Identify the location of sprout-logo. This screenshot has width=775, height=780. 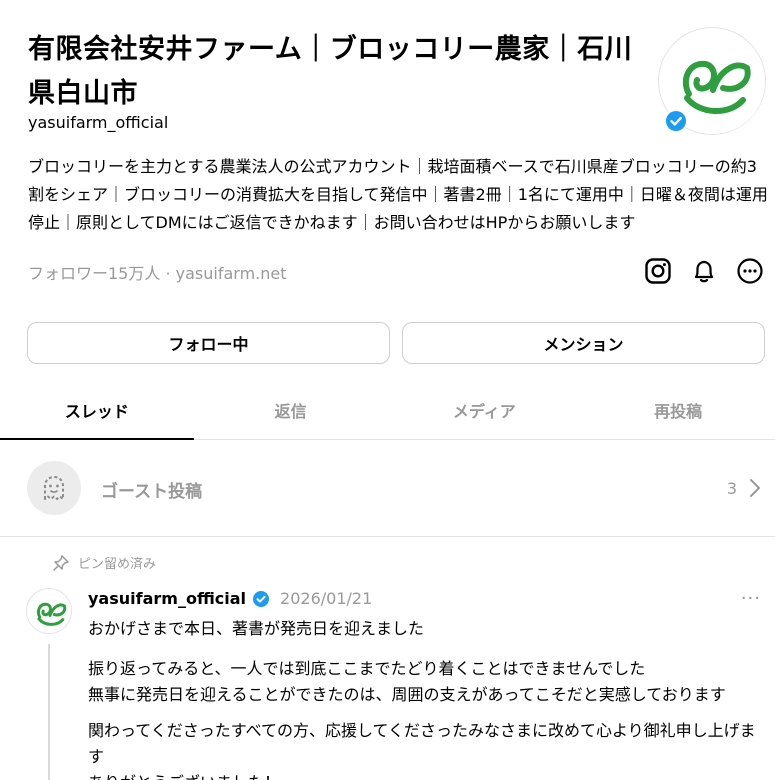
(49, 611).